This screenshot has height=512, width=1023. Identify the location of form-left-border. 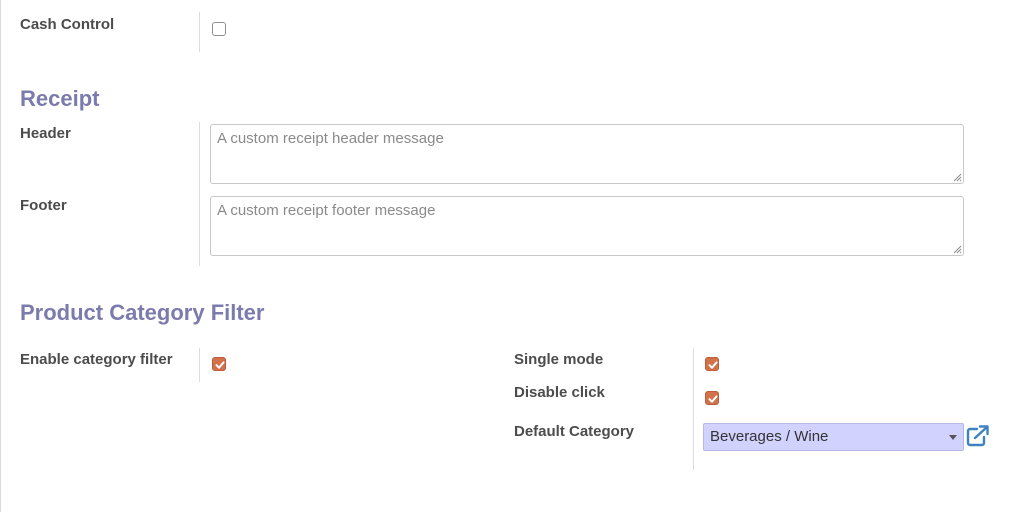
(0, 256).